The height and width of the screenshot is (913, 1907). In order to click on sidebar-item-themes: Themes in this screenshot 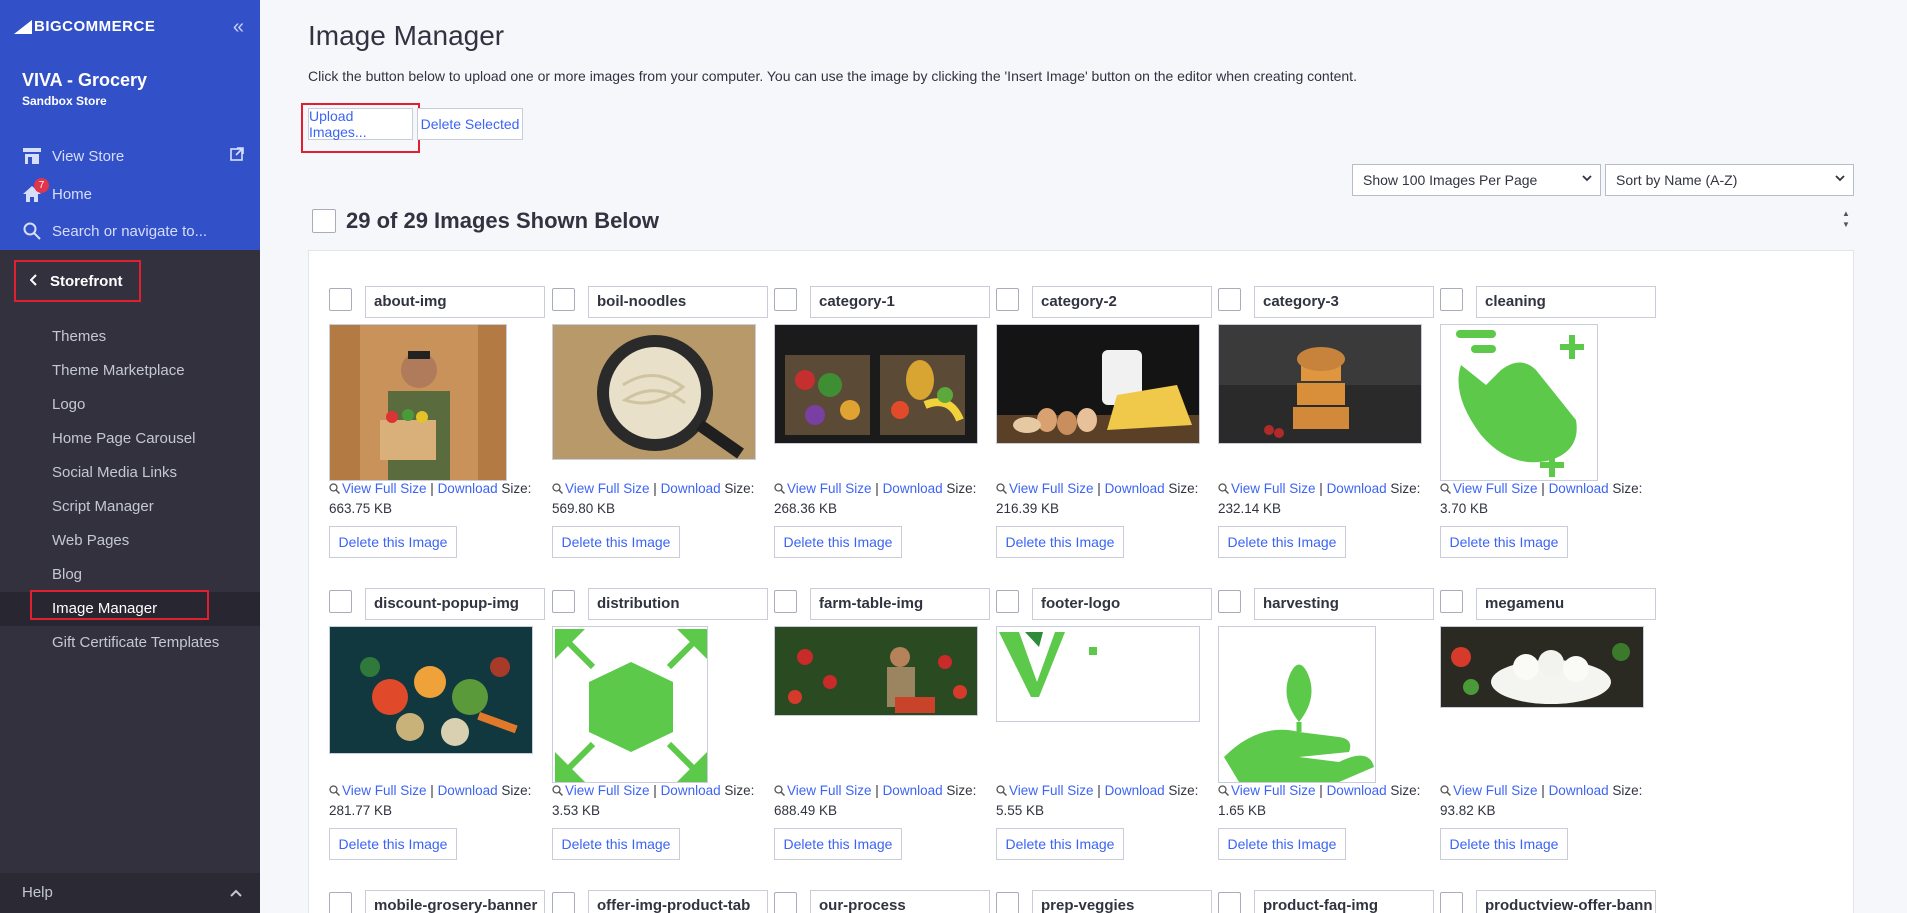, I will do `click(130, 337)`.